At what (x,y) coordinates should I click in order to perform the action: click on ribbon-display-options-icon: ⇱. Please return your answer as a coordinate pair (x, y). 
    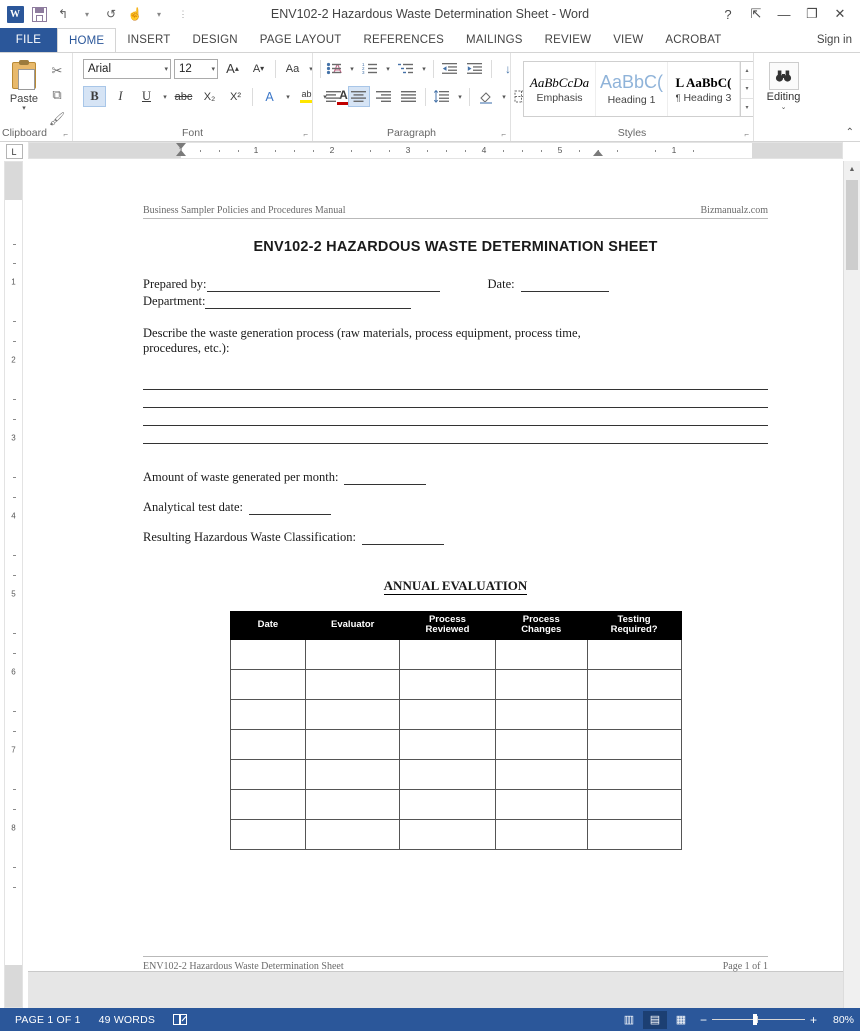
    Looking at the image, I should click on (756, 14).